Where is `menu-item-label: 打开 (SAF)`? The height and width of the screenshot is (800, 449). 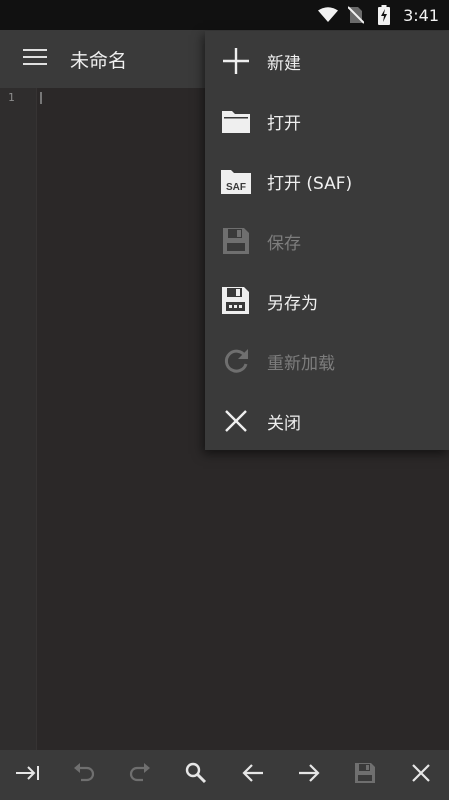 menu-item-label: 打开 (SAF) is located at coordinates (310, 183).